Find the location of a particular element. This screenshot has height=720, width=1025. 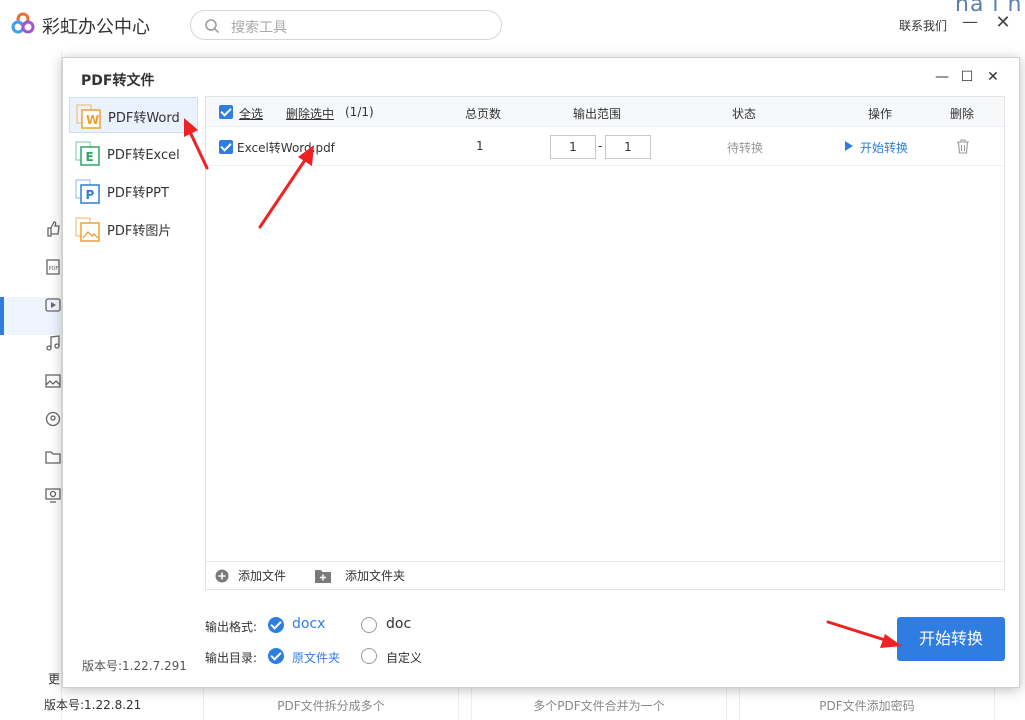

sidebar-item-label: PDF转Excel is located at coordinates (143, 155).